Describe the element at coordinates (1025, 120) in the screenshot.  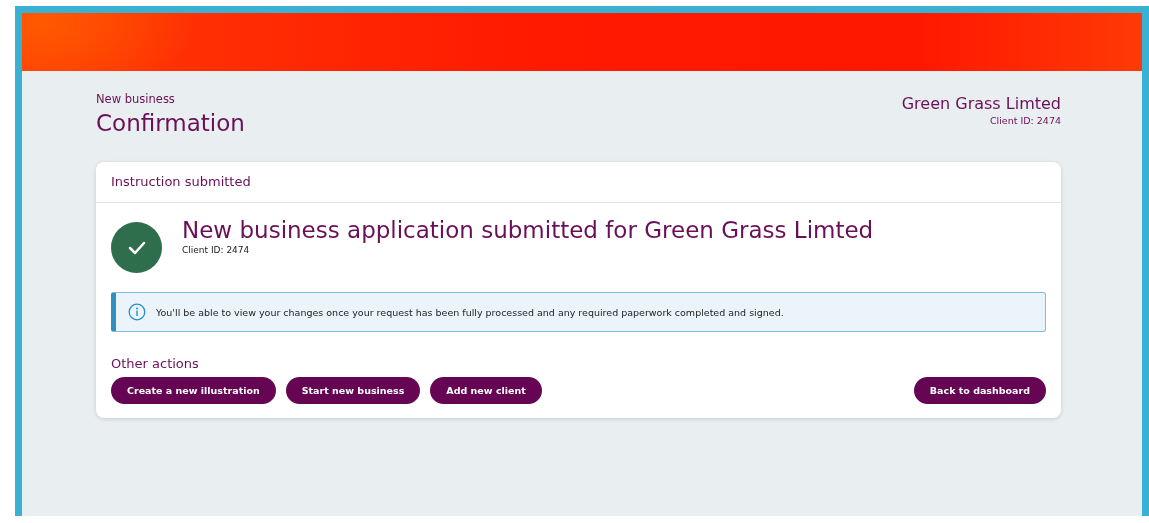
I see `client-id: Client ID: 2474` at that location.